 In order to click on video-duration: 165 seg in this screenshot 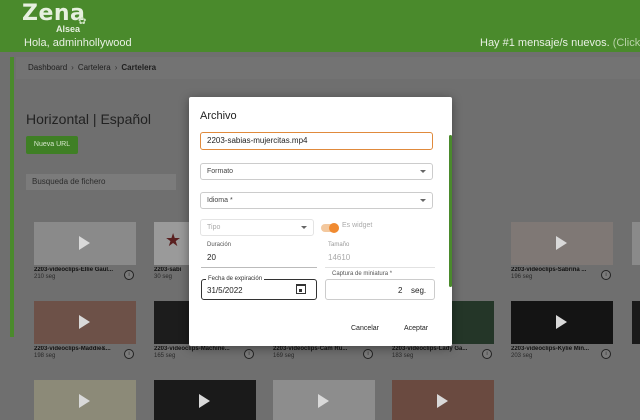, I will do `click(165, 356)`.